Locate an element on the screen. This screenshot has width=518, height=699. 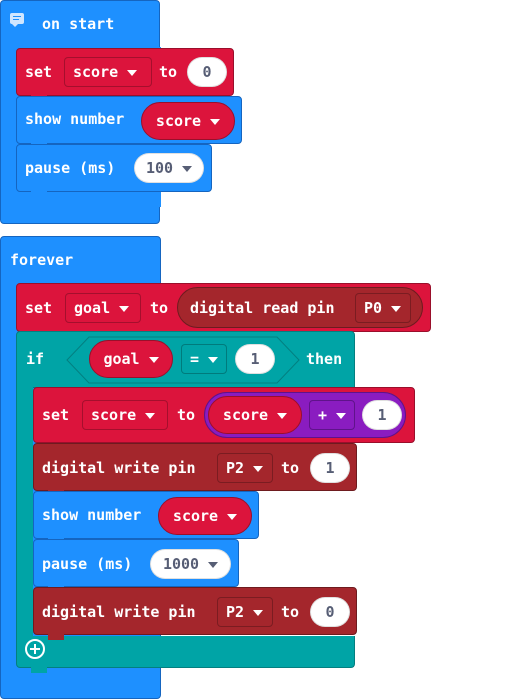
if-then-block: if goal = 1 then is located at coordinates (185, 359).